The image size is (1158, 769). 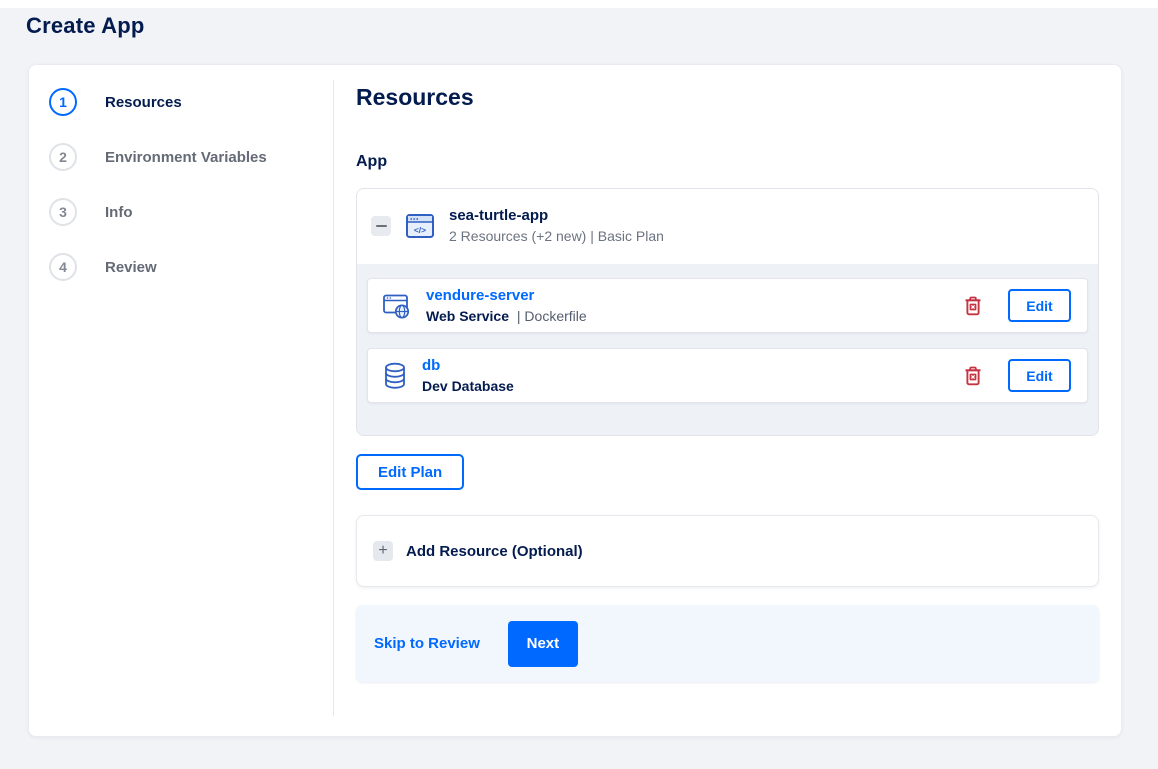 What do you see at coordinates (694, 305) in the screenshot?
I see `resource-text: vendure-server Web Service | Dockerfile` at bounding box center [694, 305].